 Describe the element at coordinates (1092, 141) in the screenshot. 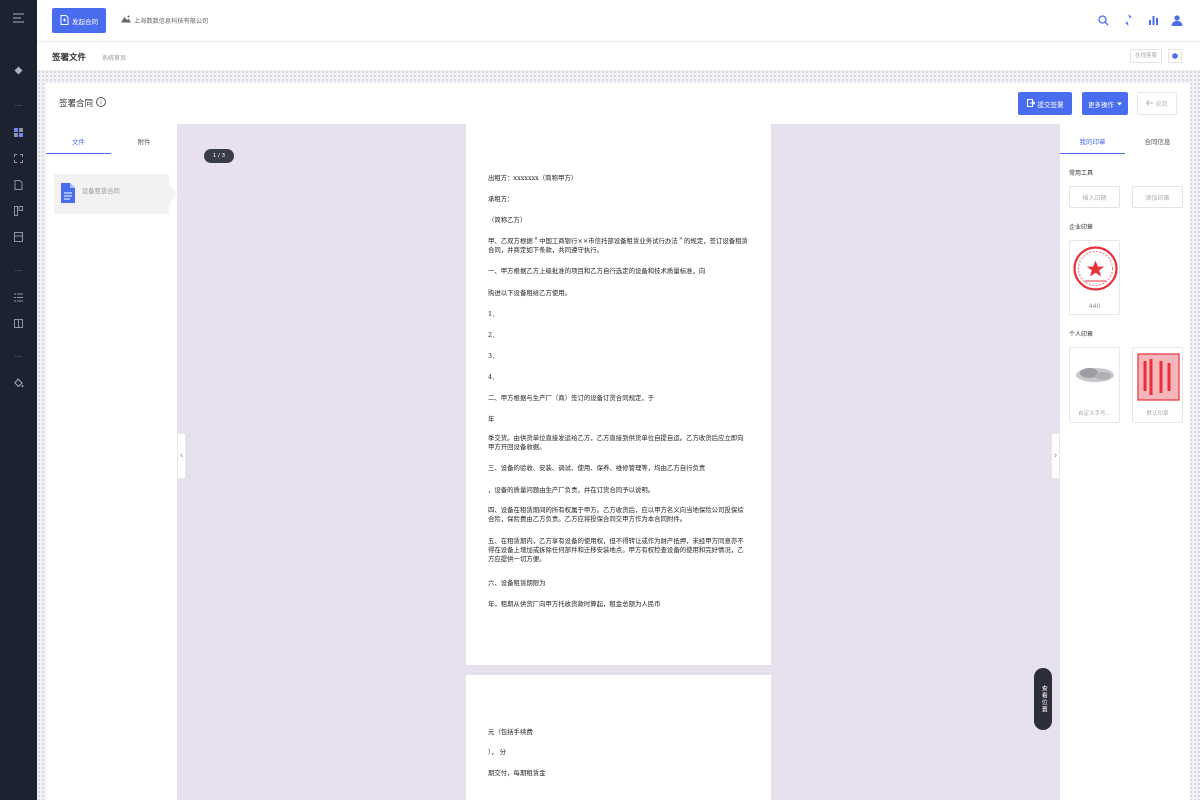

I see `tab-my-seals: 我的印章` at that location.